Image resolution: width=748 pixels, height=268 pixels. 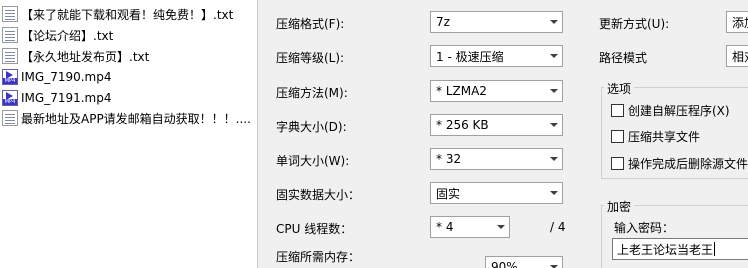 What do you see at coordinates (128, 98) in the screenshot?
I see `list-item: MP4 IMG_7191.mp4` at bounding box center [128, 98].